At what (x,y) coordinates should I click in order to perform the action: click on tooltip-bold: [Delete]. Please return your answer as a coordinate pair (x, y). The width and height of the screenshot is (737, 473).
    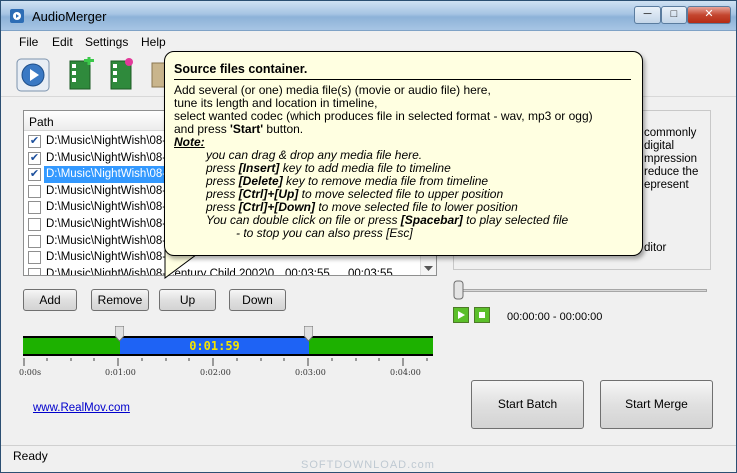
    Looking at the image, I should click on (260, 181).